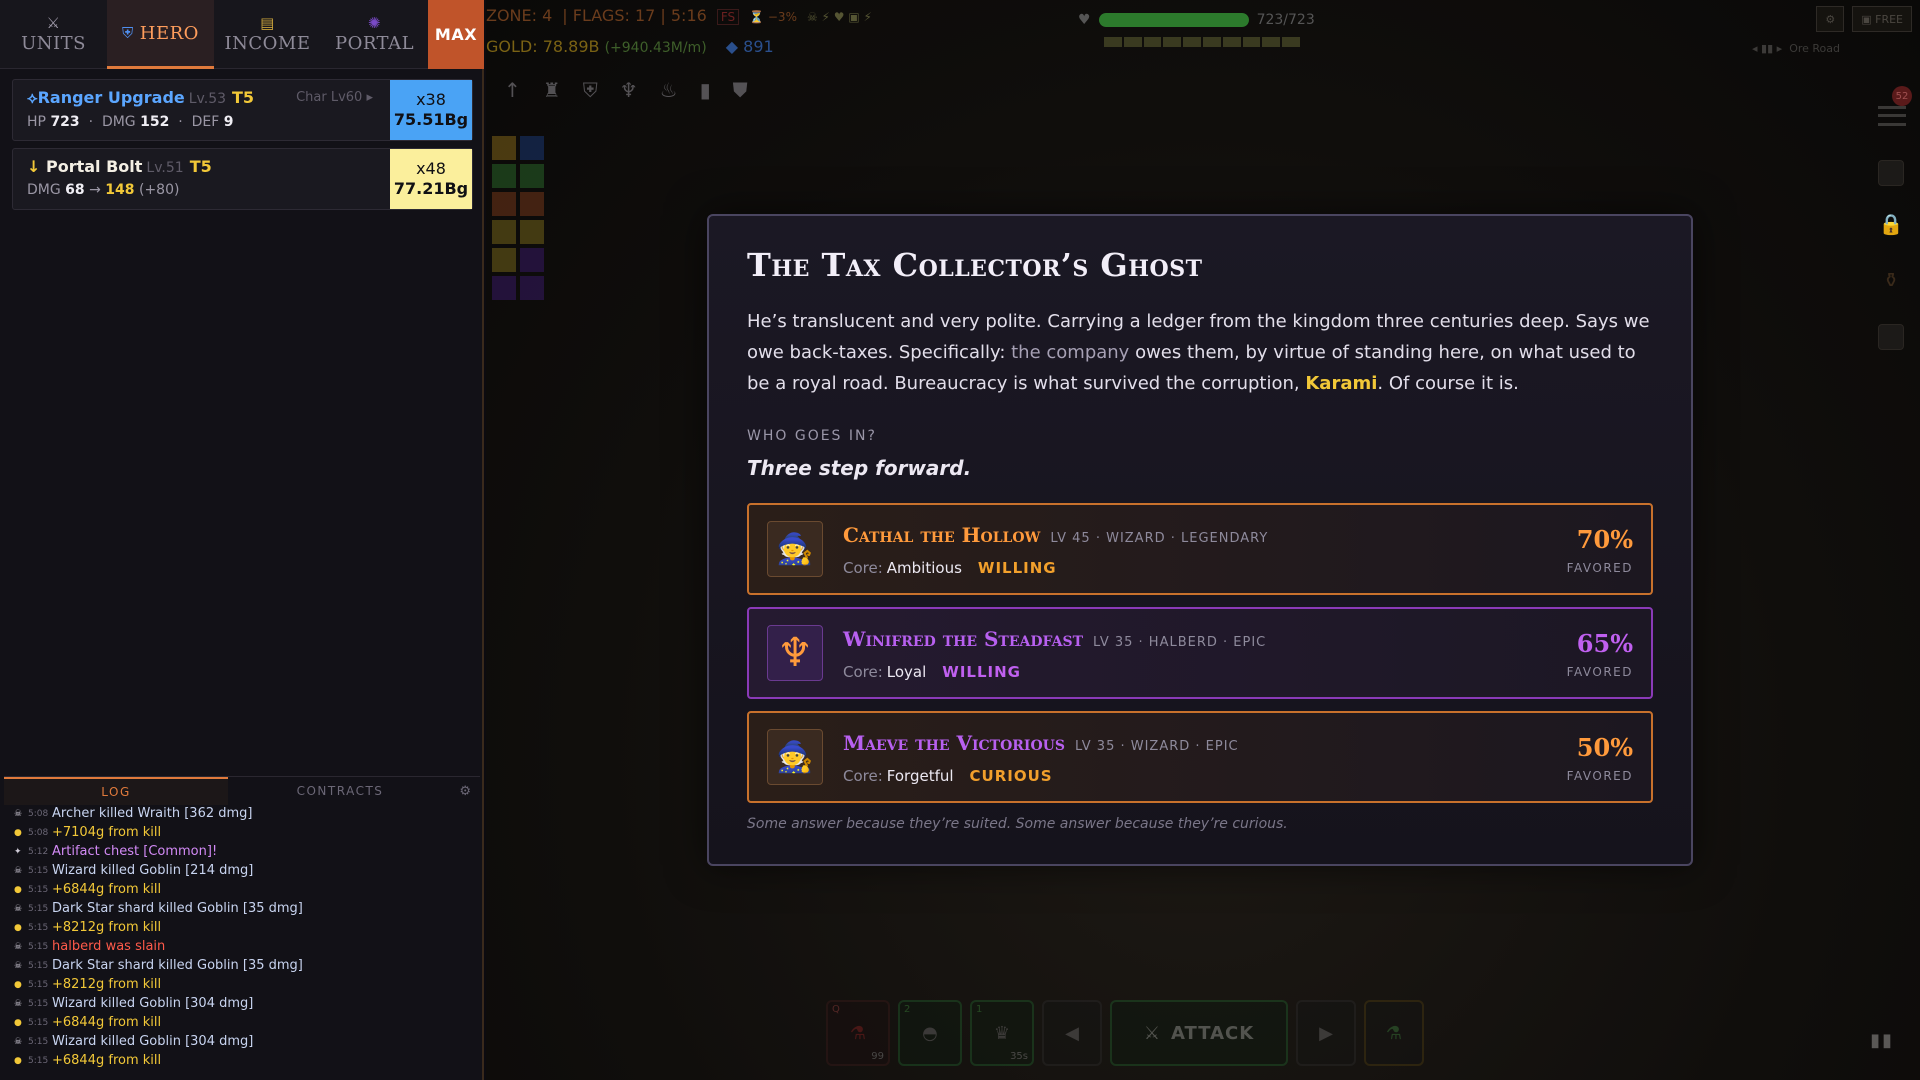  I want to click on elixir-slot: ⚗, so click(1394, 1033).